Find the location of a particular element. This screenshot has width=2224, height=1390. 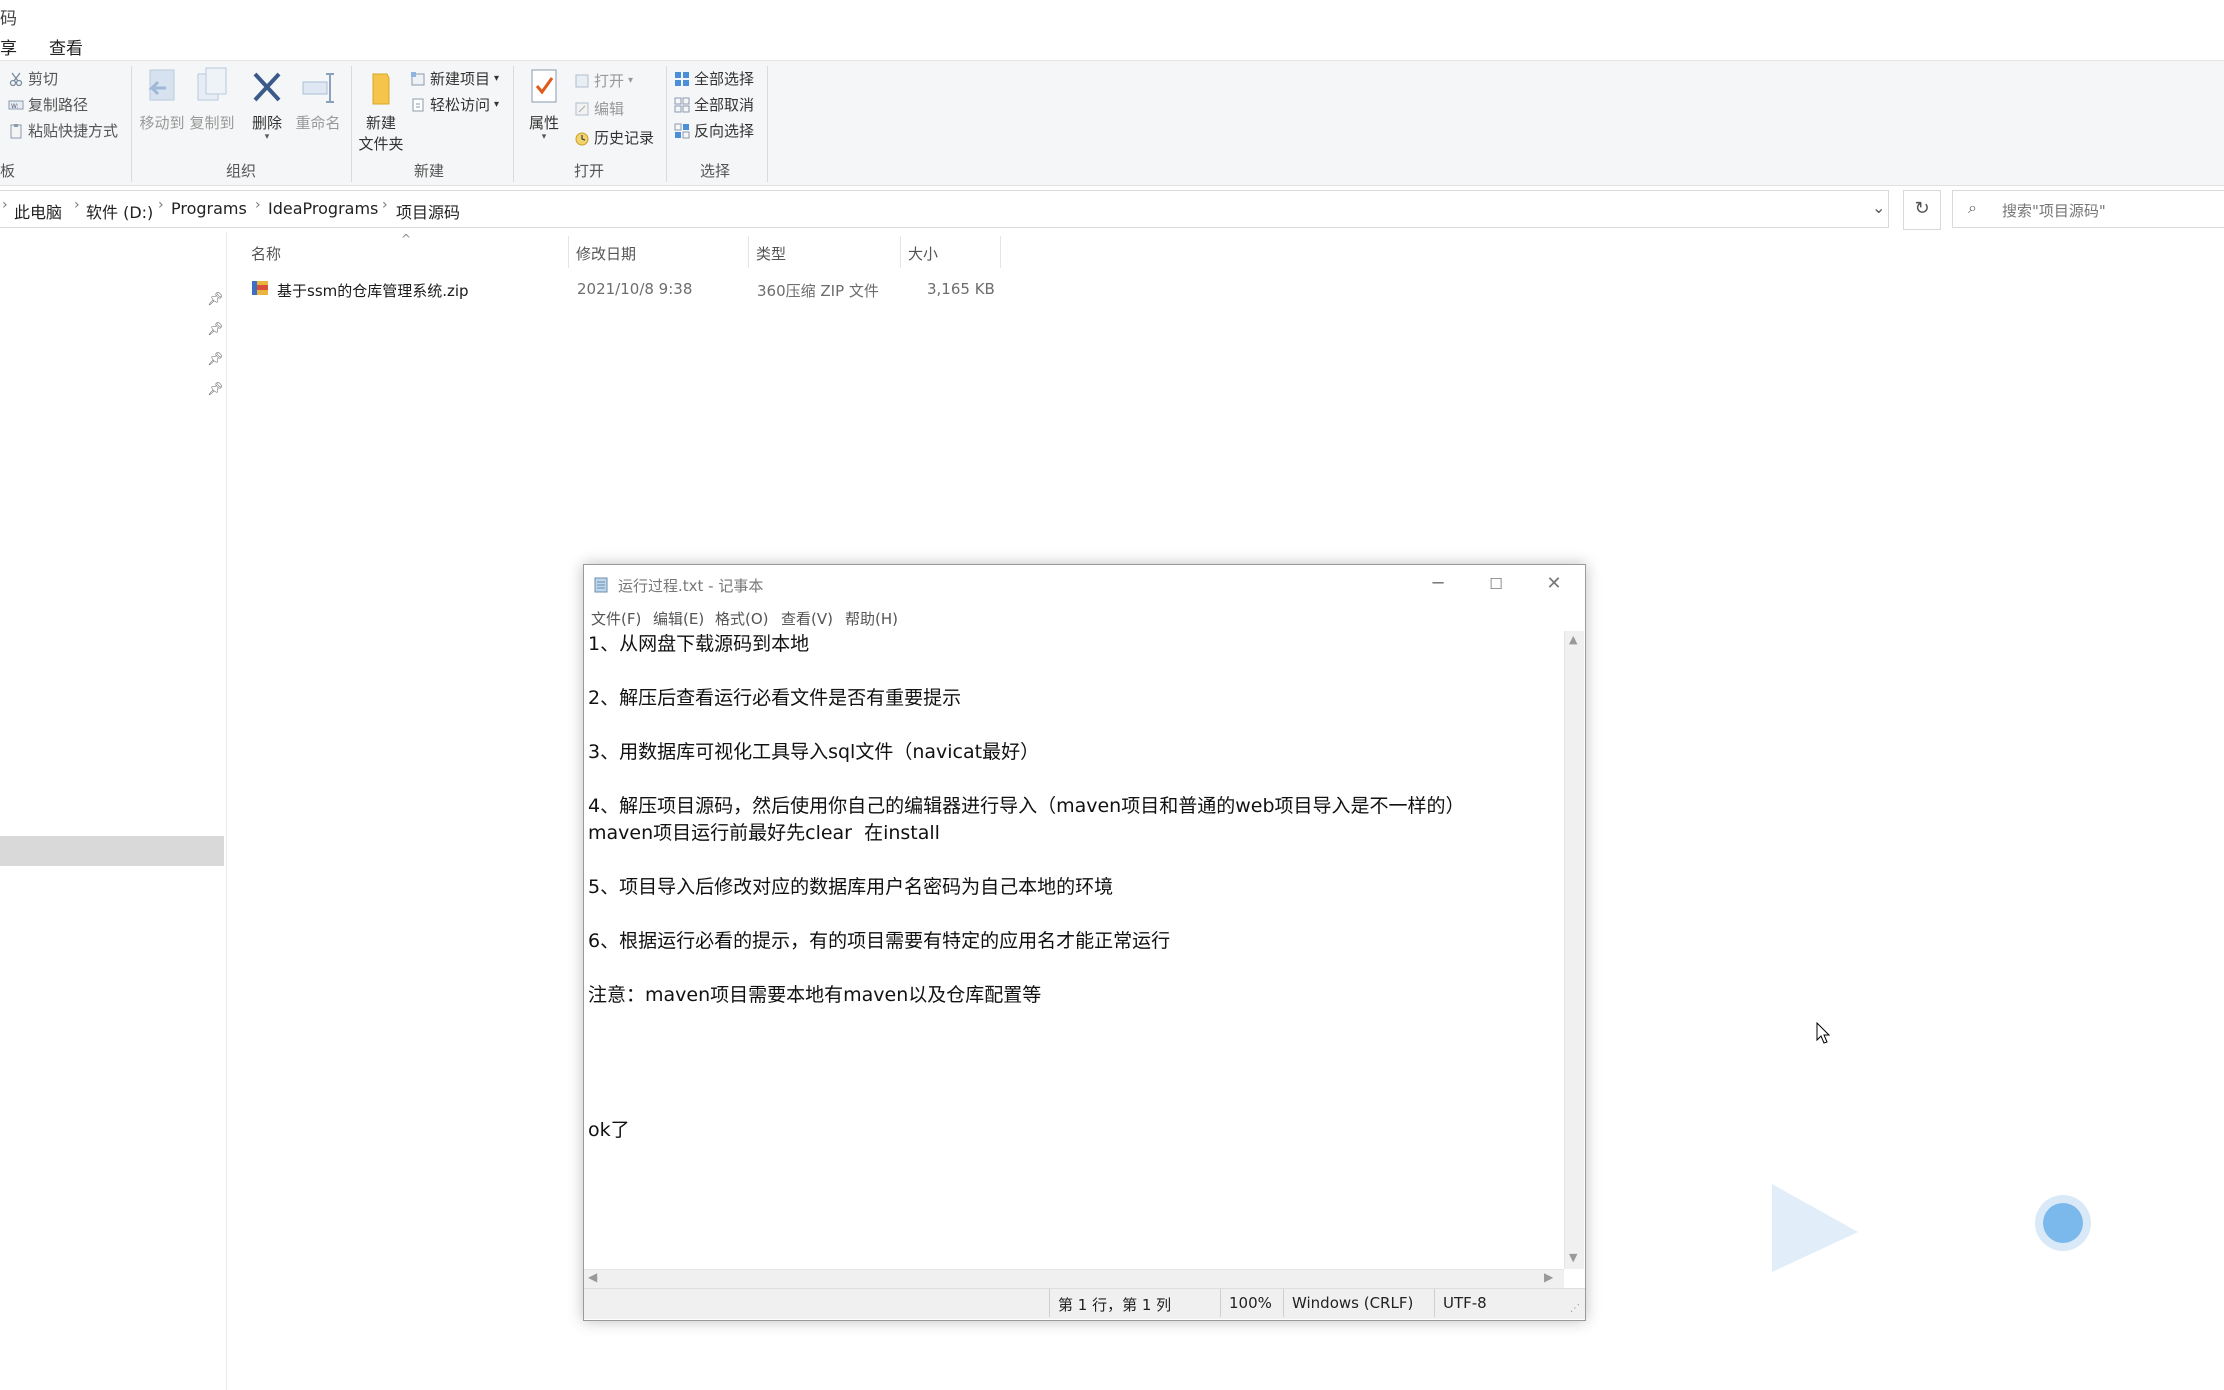

open-button: 打开 ▾ is located at coordinates (603, 80).